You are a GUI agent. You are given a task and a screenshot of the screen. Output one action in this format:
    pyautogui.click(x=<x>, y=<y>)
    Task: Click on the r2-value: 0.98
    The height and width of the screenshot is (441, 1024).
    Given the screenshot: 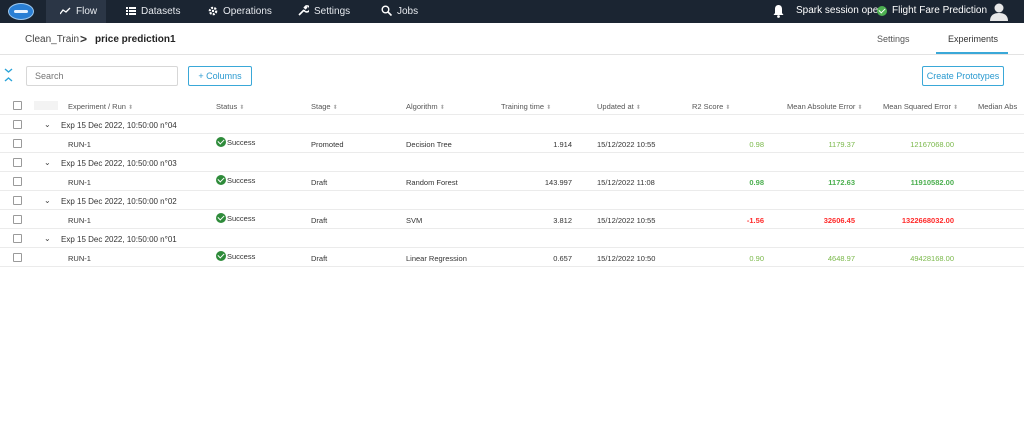 What is the action you would take?
    pyautogui.click(x=756, y=144)
    